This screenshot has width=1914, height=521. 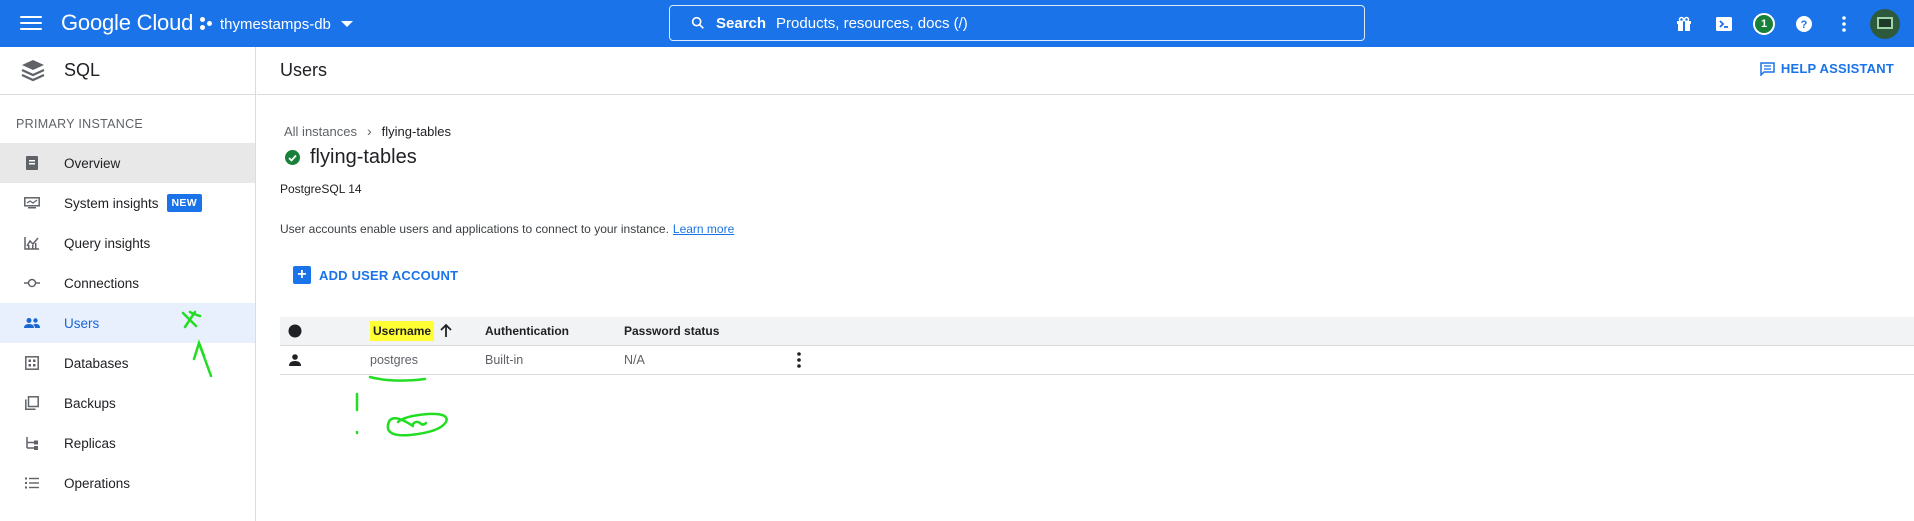 I want to click on status-dot-icon, so click(x=295, y=331).